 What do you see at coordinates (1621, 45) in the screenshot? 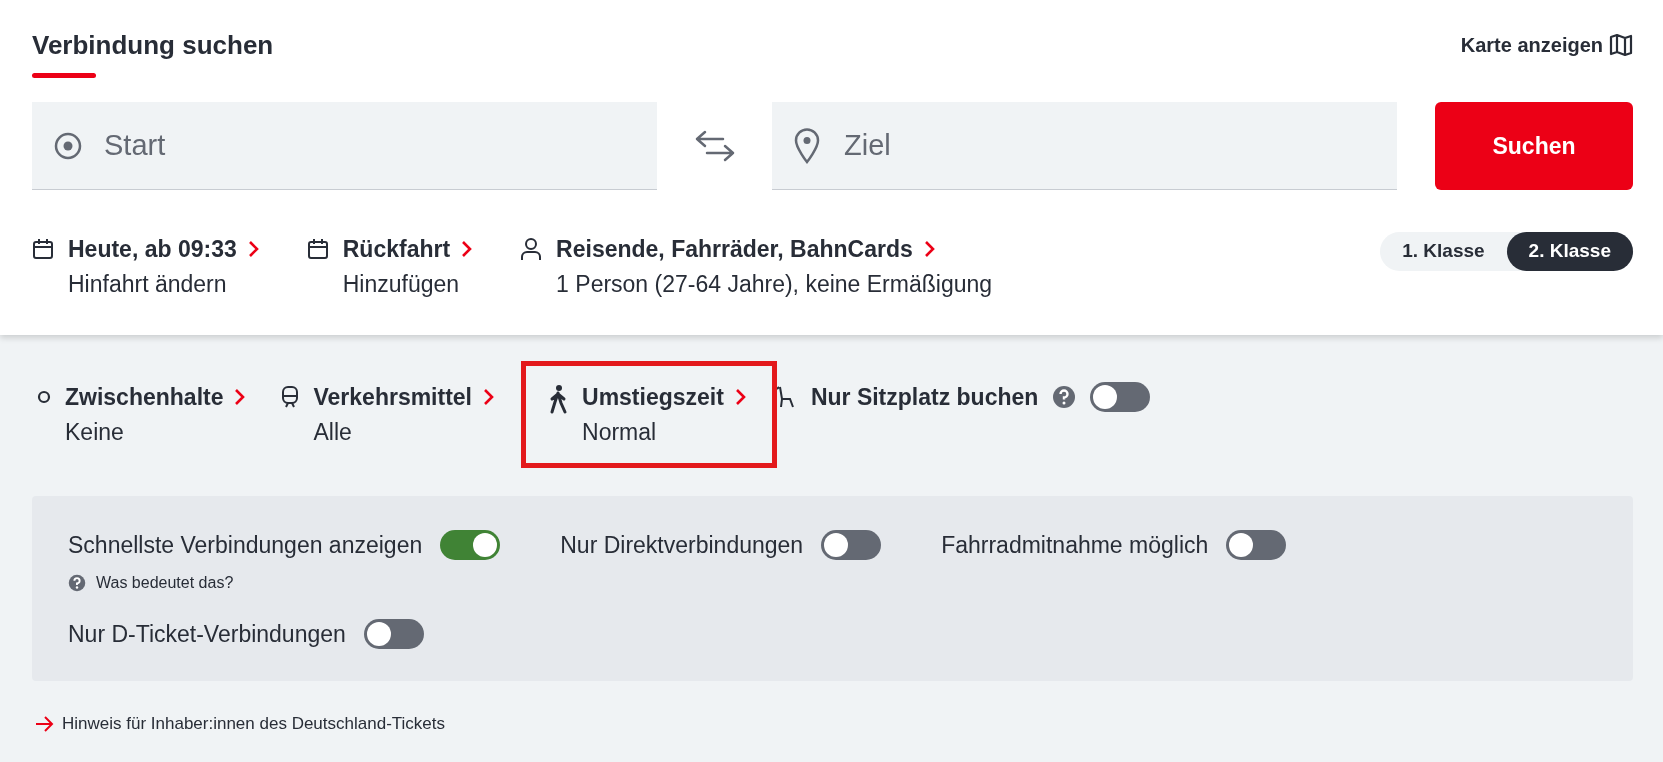
I see `map-icon` at bounding box center [1621, 45].